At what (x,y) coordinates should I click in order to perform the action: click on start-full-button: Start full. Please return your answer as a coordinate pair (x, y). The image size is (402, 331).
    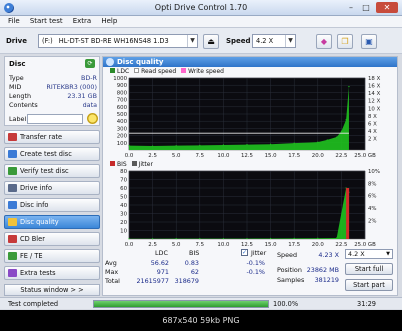
    Looking at the image, I should click on (369, 269).